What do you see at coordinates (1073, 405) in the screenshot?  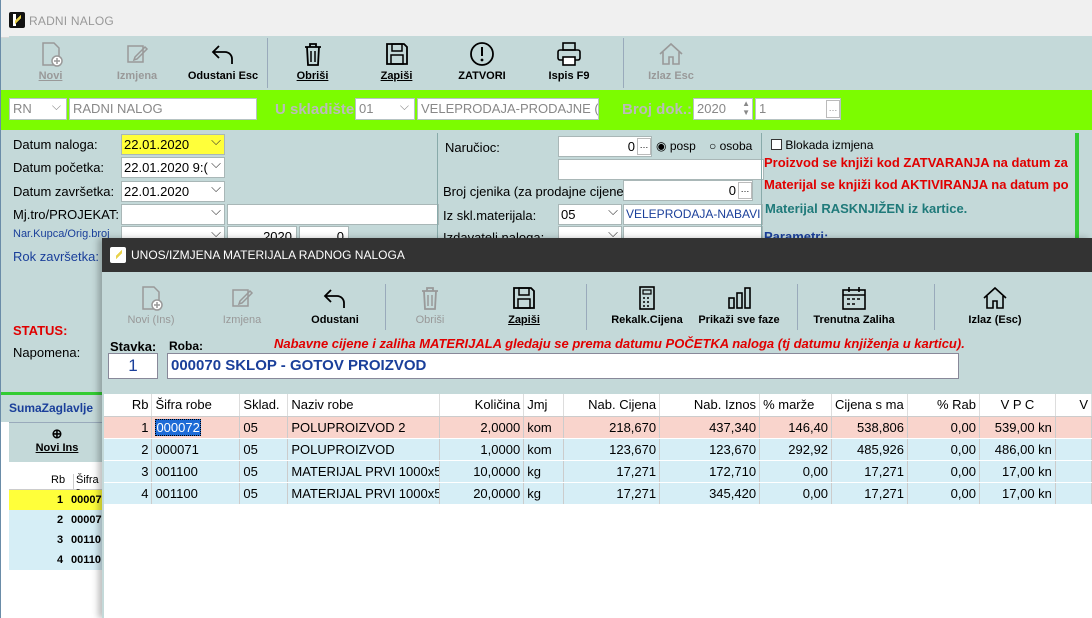 I see `col-v: V` at bounding box center [1073, 405].